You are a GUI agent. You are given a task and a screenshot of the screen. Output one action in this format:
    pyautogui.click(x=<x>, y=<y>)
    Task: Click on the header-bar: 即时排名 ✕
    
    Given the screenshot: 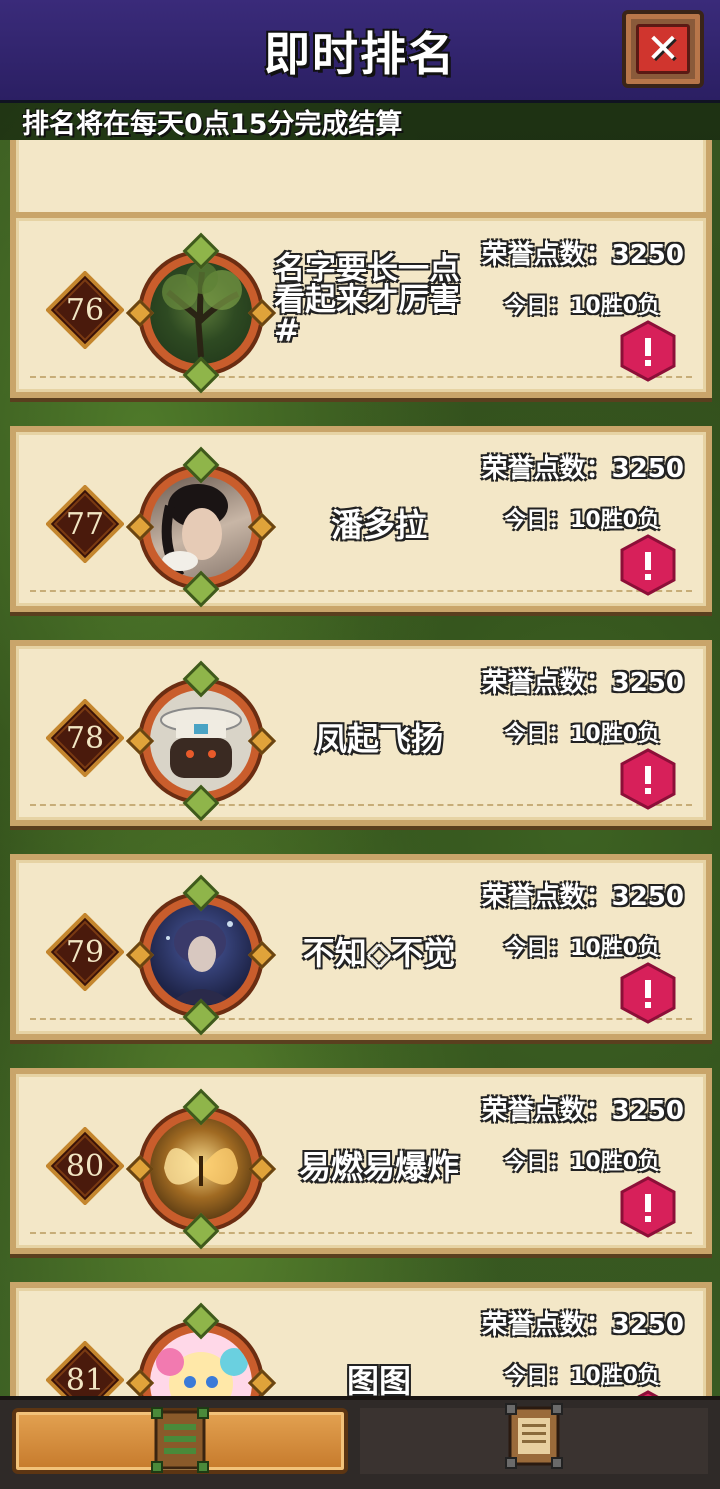 What is the action you would take?
    pyautogui.click(x=360, y=51)
    